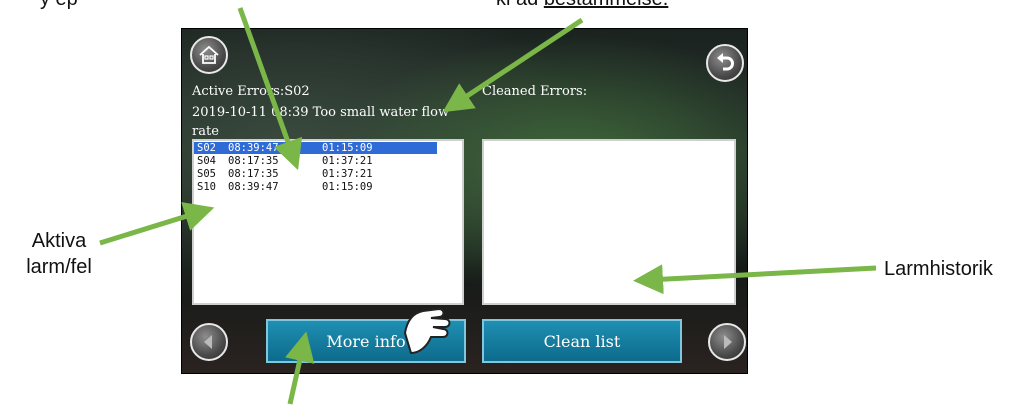  What do you see at coordinates (328, 187) in the screenshot?
I see `error-row: S10 08:39:47 01:15:09` at bounding box center [328, 187].